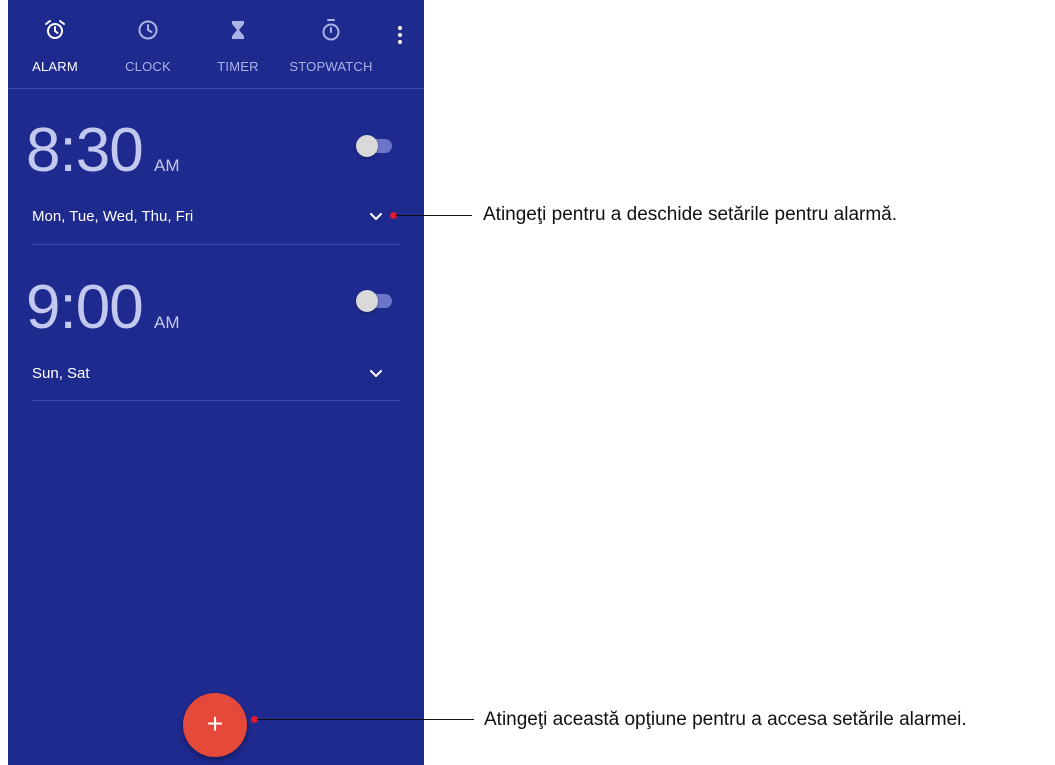  What do you see at coordinates (61, 373) in the screenshot?
I see `alarm-days: Sun, Sat` at bounding box center [61, 373].